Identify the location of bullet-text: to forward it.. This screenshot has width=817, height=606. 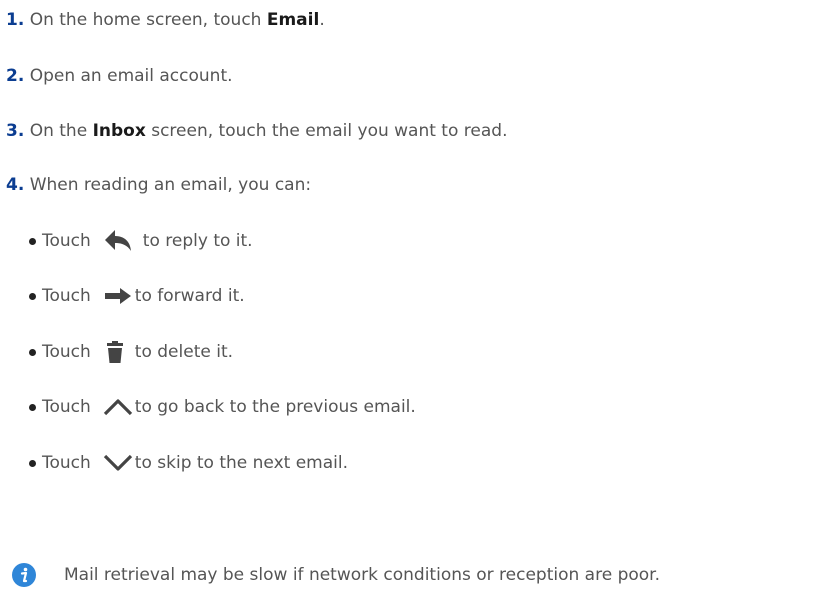
(189, 296).